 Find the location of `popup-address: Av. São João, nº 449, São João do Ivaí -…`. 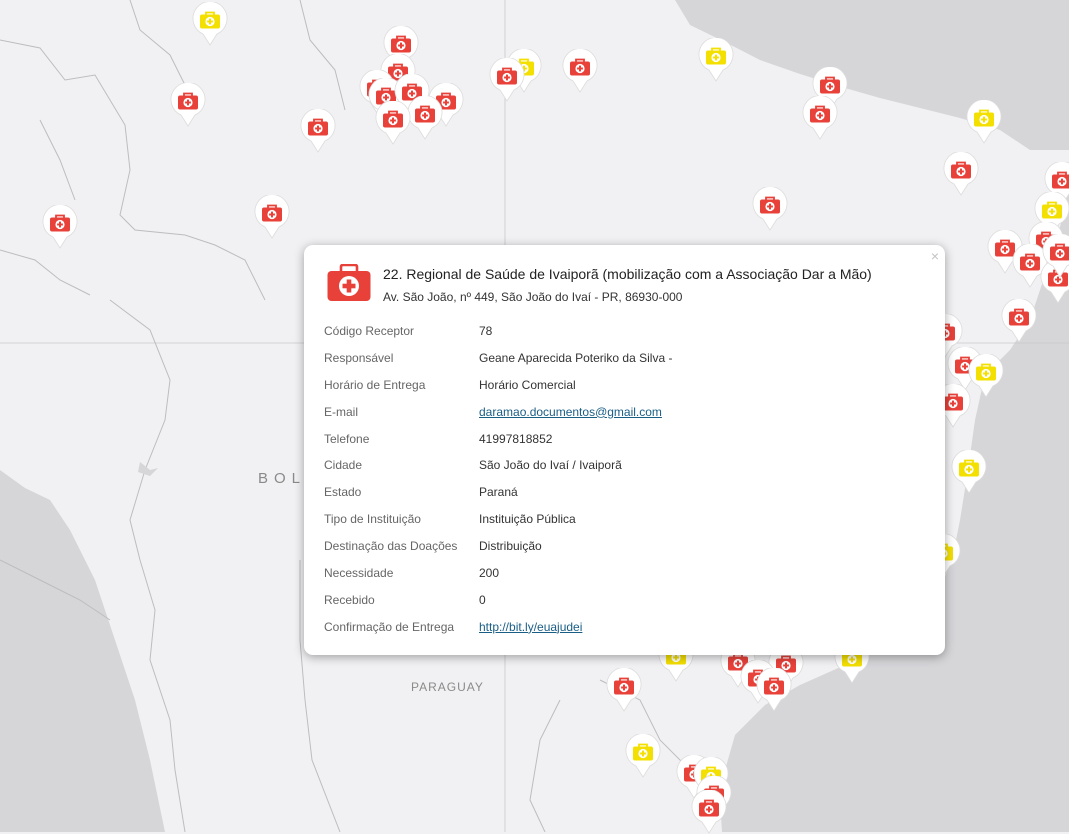

popup-address: Av. São João, nº 449, São João do Ivaí -… is located at coordinates (533, 297).